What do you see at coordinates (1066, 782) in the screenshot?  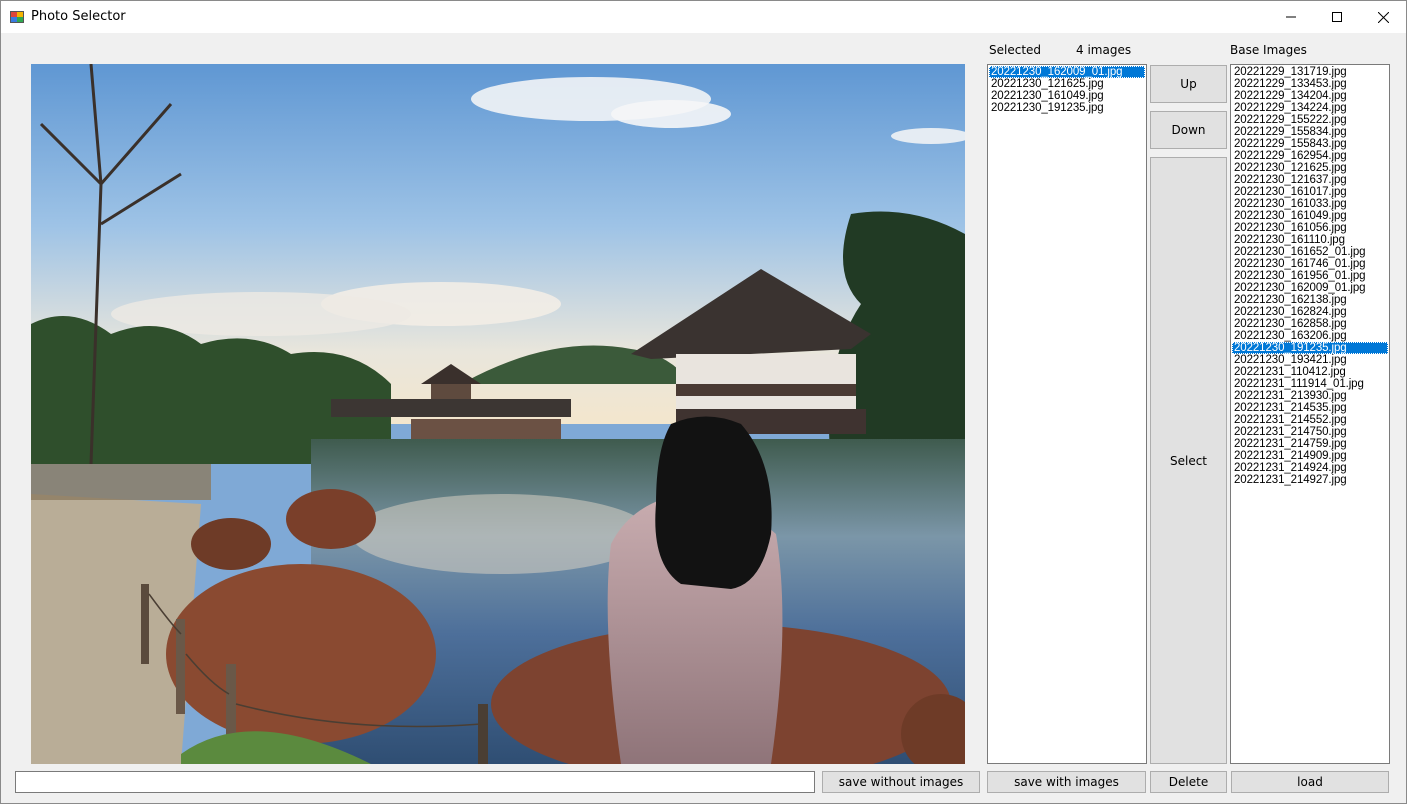 I see `save-with-images-button: save with images` at bounding box center [1066, 782].